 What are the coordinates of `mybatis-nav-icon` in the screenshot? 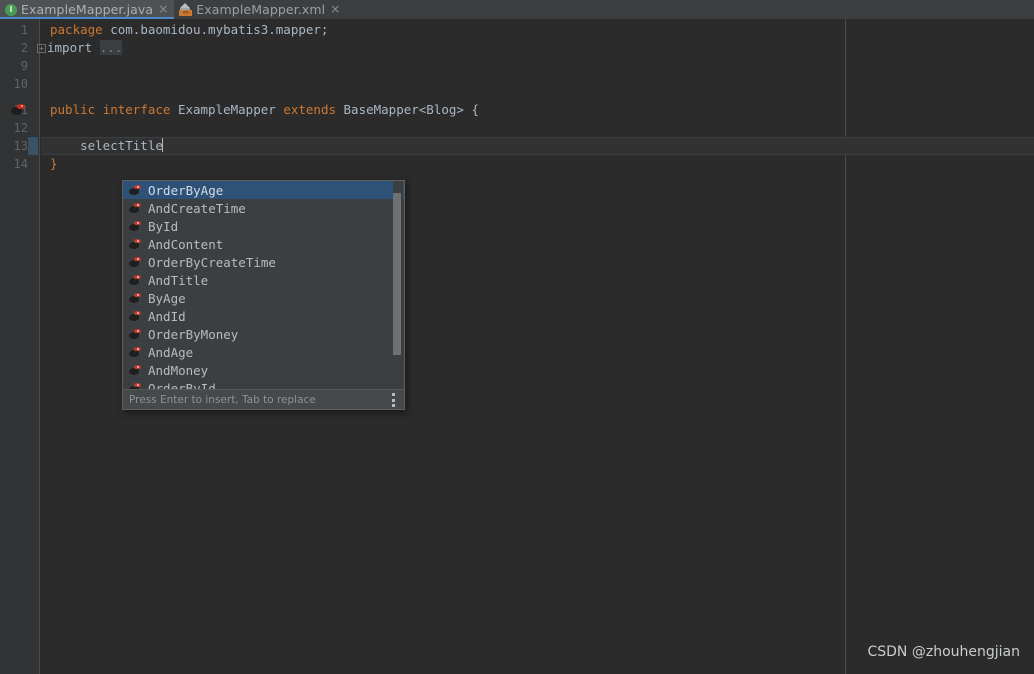 It's located at (19, 109).